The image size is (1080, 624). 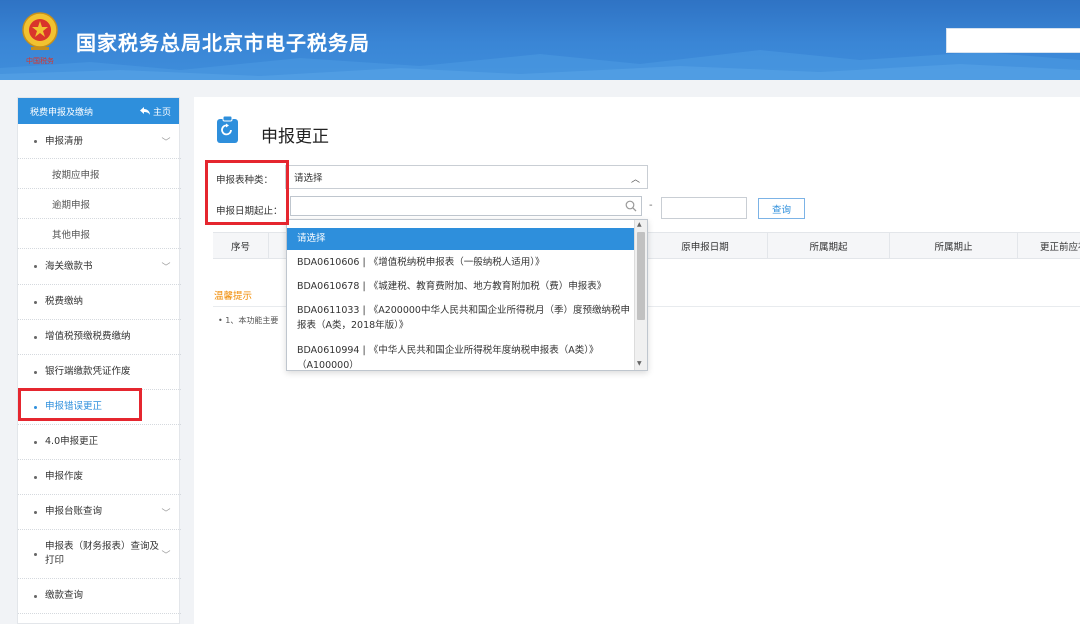 What do you see at coordinates (781, 208) in the screenshot?
I see `query-button: 查询` at bounding box center [781, 208].